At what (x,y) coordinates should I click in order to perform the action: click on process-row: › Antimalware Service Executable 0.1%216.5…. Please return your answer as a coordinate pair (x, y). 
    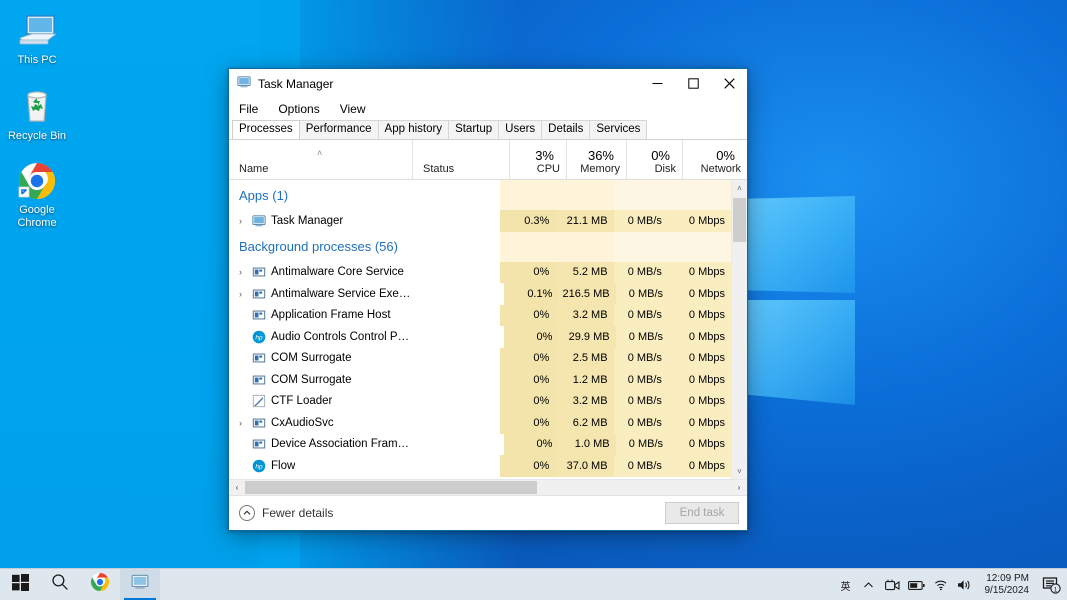
    Looking at the image, I should click on (480, 294).